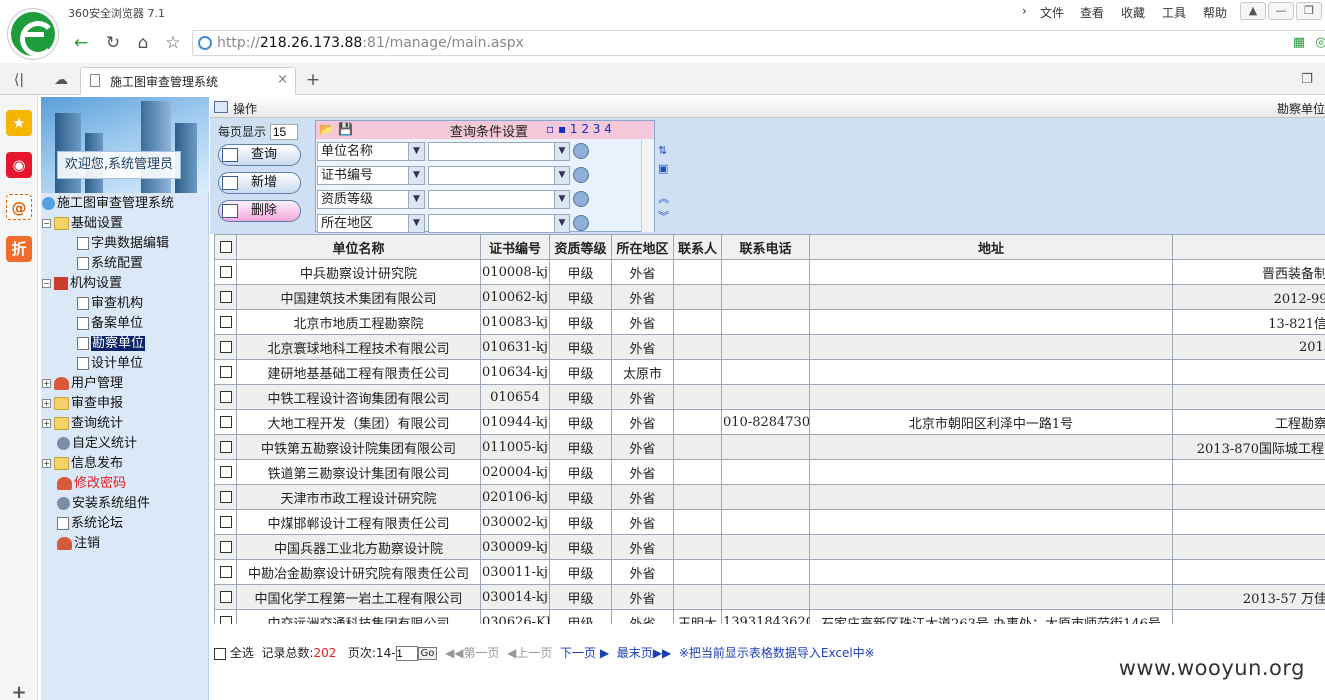 This screenshot has height=700, width=1325. I want to click on skin-icon: ▲, so click(1253, 11).